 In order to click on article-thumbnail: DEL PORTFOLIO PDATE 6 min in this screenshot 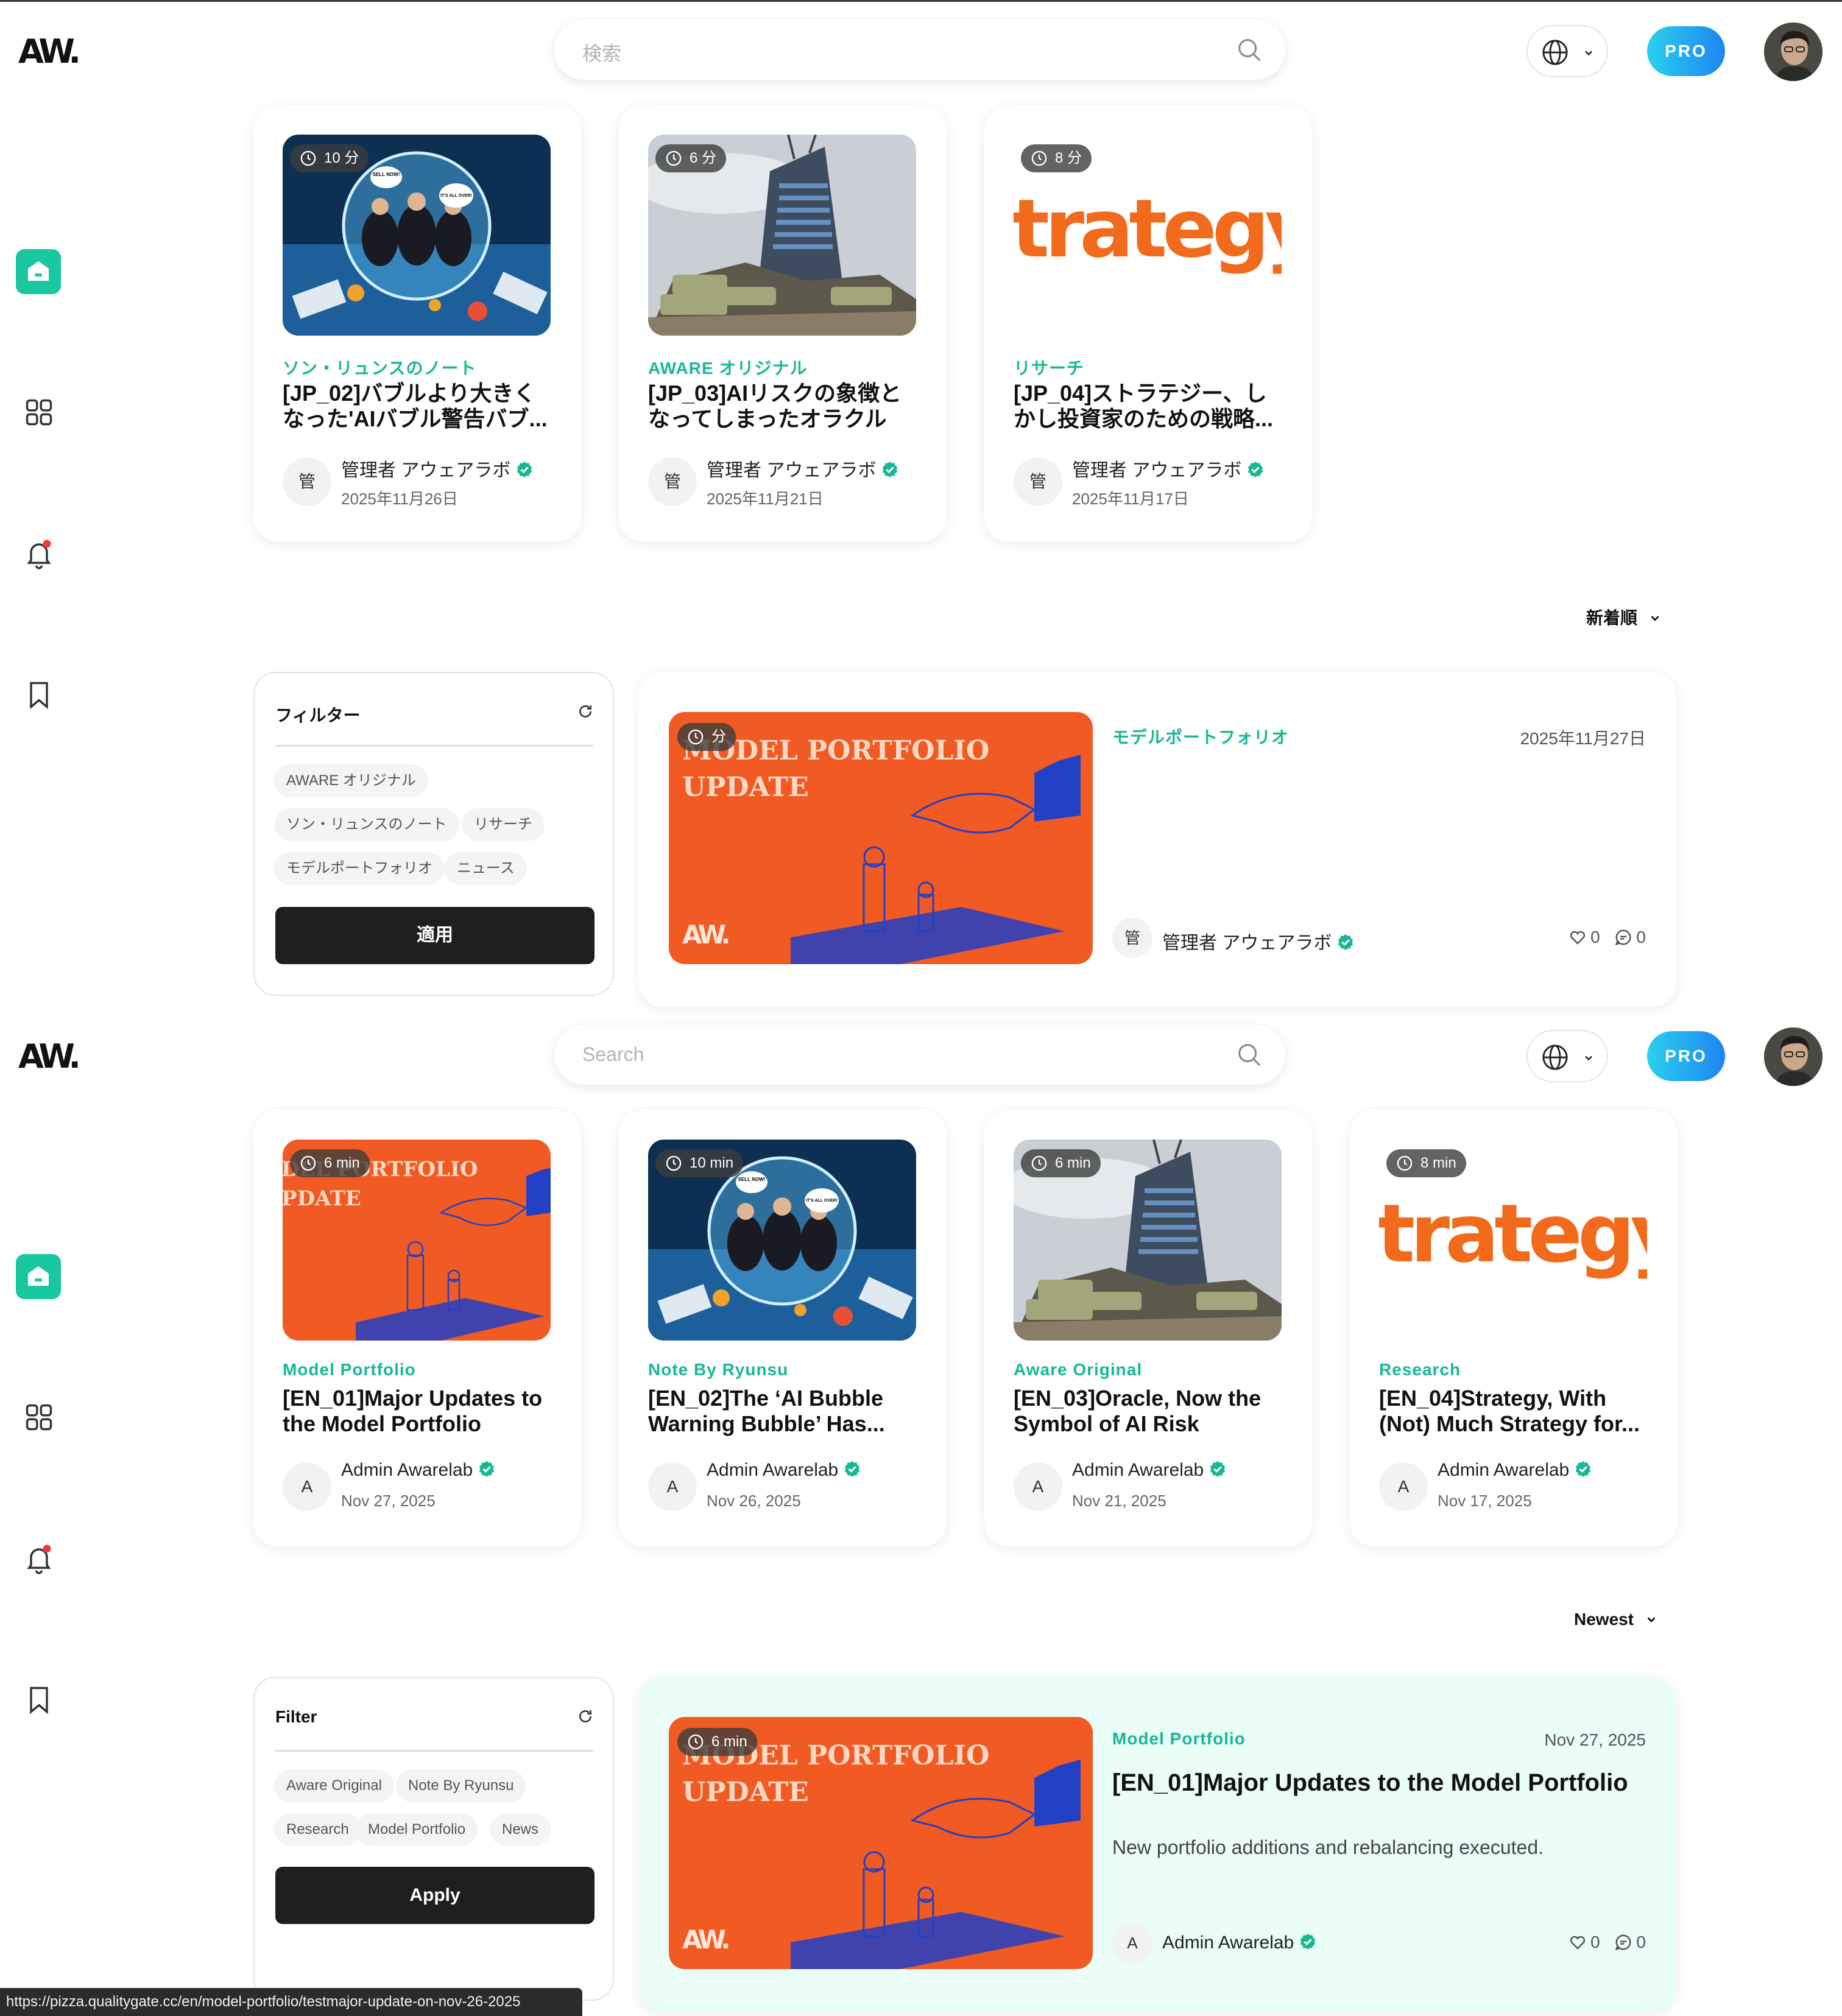, I will do `click(417, 1240)`.